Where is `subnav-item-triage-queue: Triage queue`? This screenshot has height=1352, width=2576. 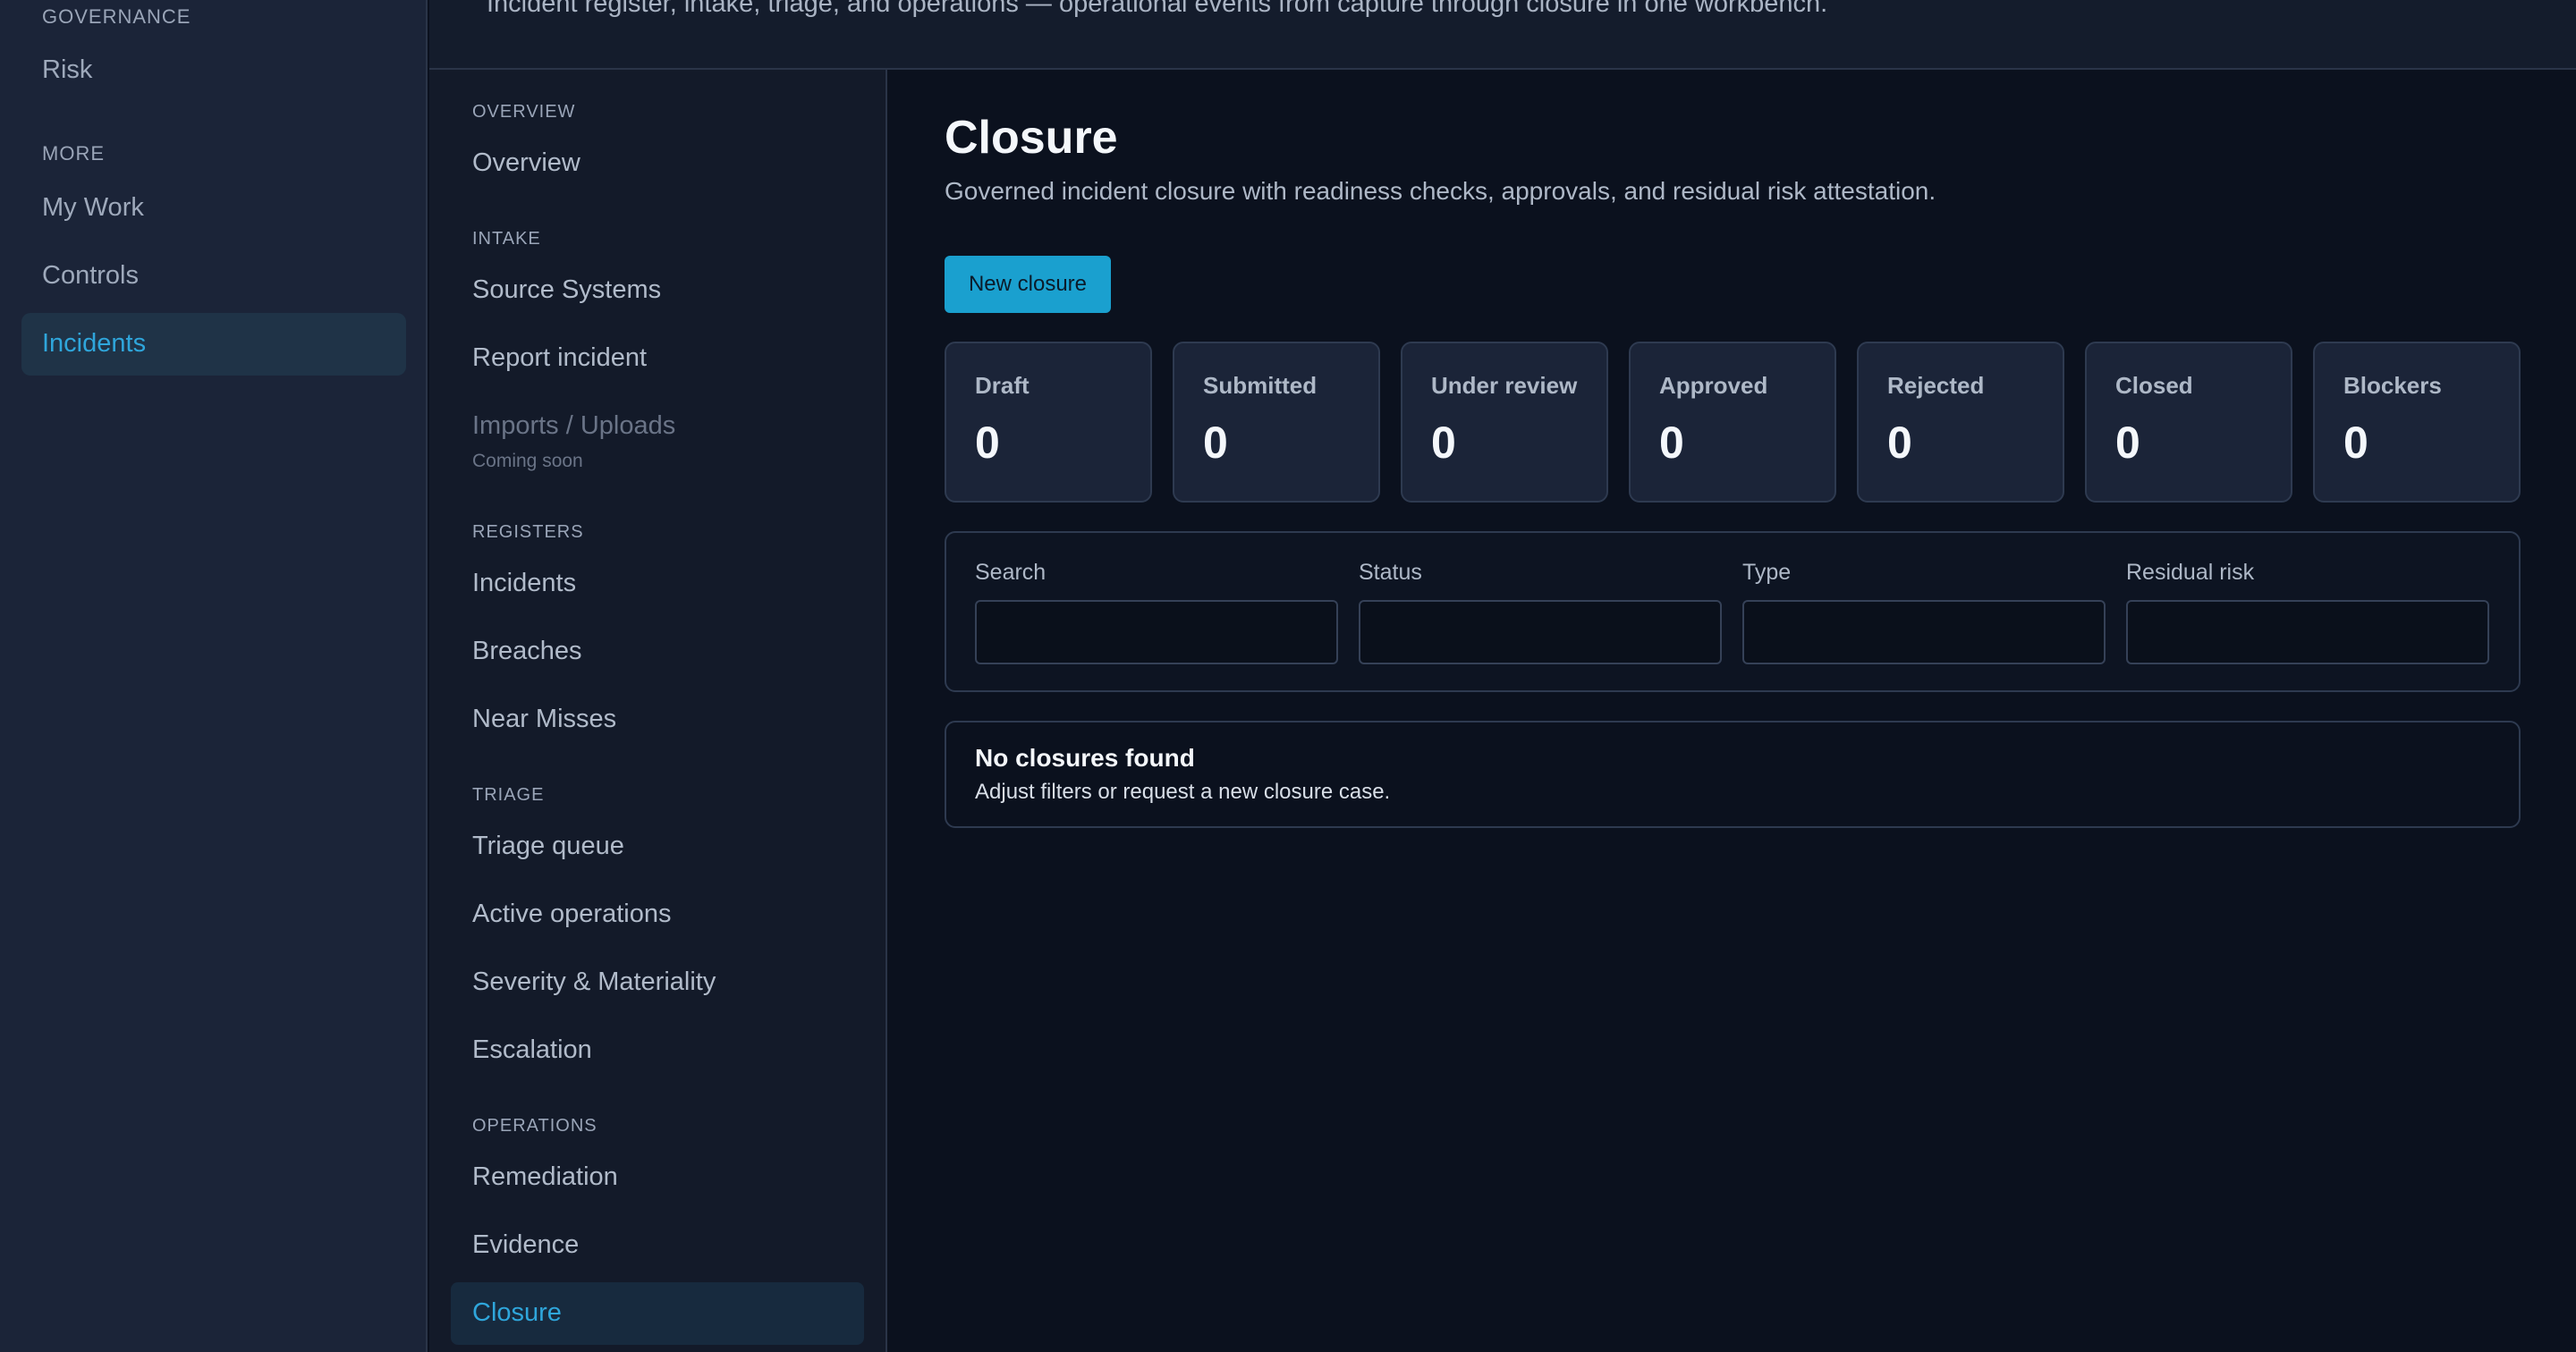 subnav-item-triage-queue: Triage queue is located at coordinates (548, 846).